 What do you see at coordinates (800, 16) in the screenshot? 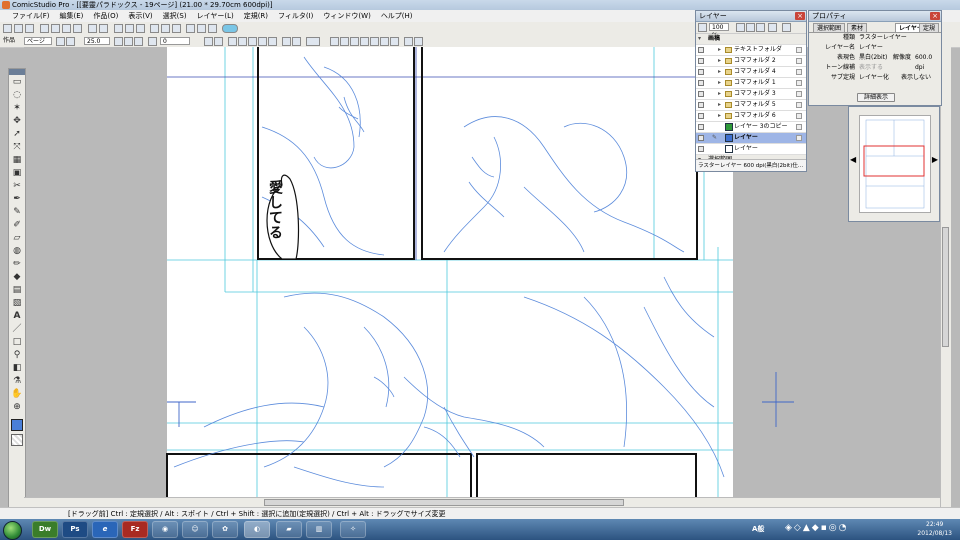
I see `close-icon: ×` at bounding box center [800, 16].